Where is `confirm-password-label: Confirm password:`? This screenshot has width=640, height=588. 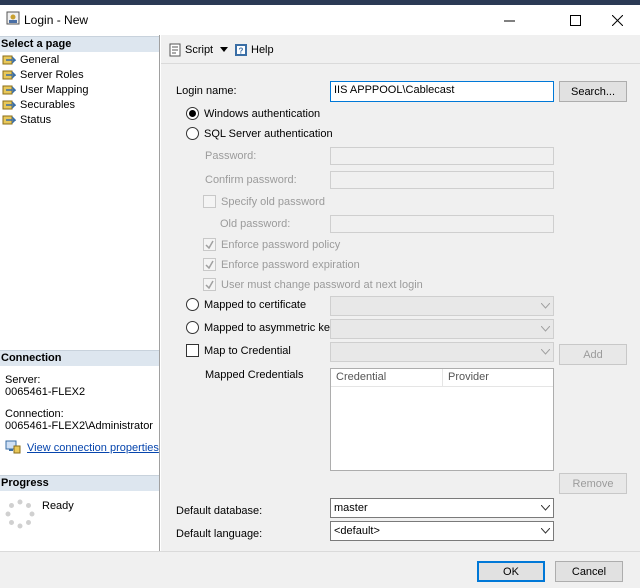
confirm-password-label: Confirm password: is located at coordinates (251, 180).